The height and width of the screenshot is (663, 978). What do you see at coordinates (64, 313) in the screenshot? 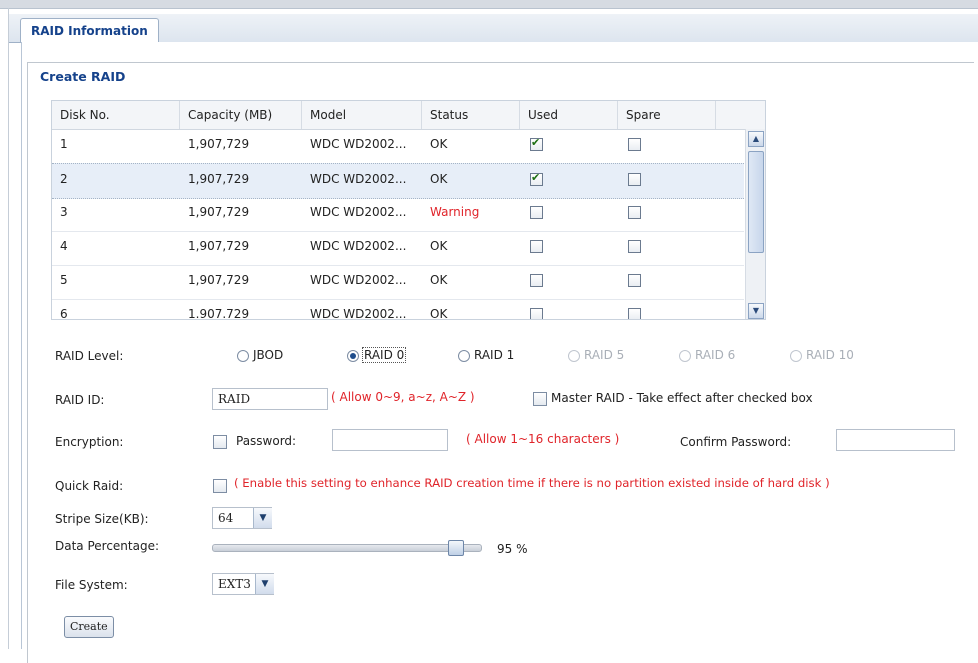
I see `disk-no-cell: 6` at bounding box center [64, 313].